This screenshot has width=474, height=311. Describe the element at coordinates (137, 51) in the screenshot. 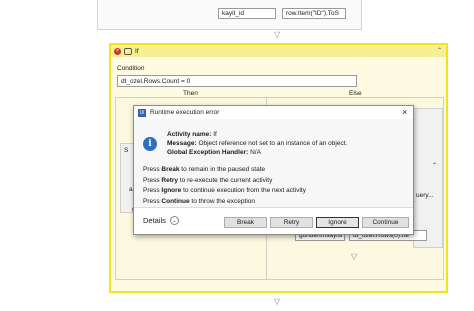

I see `if-title: If` at that location.